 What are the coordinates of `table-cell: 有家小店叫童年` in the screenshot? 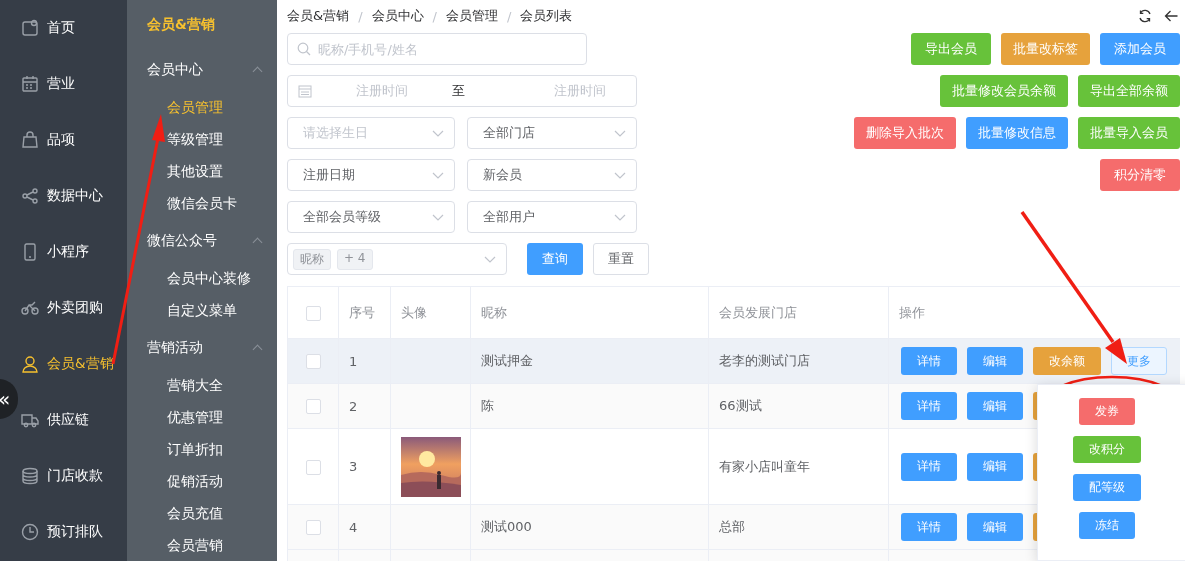 It's located at (764, 466).